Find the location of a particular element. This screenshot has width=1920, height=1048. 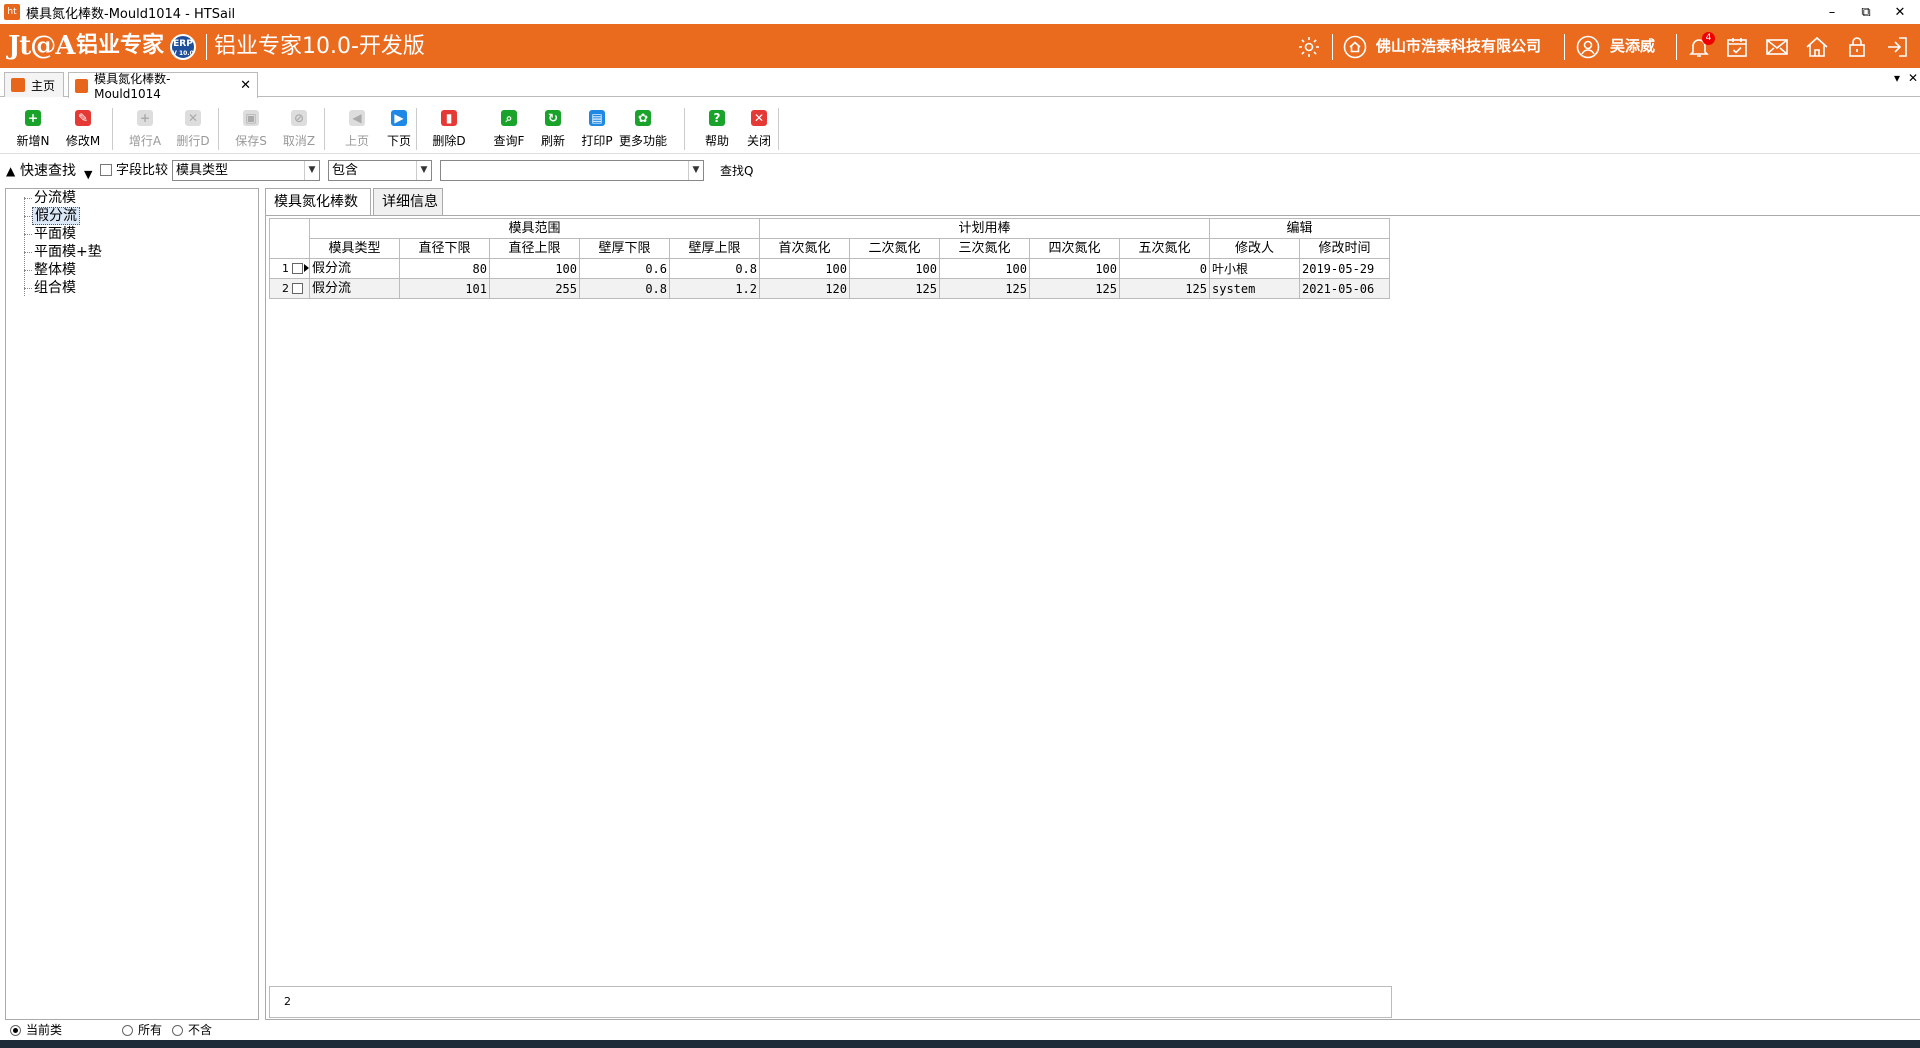

tab-home: 主页 is located at coordinates (34, 84).